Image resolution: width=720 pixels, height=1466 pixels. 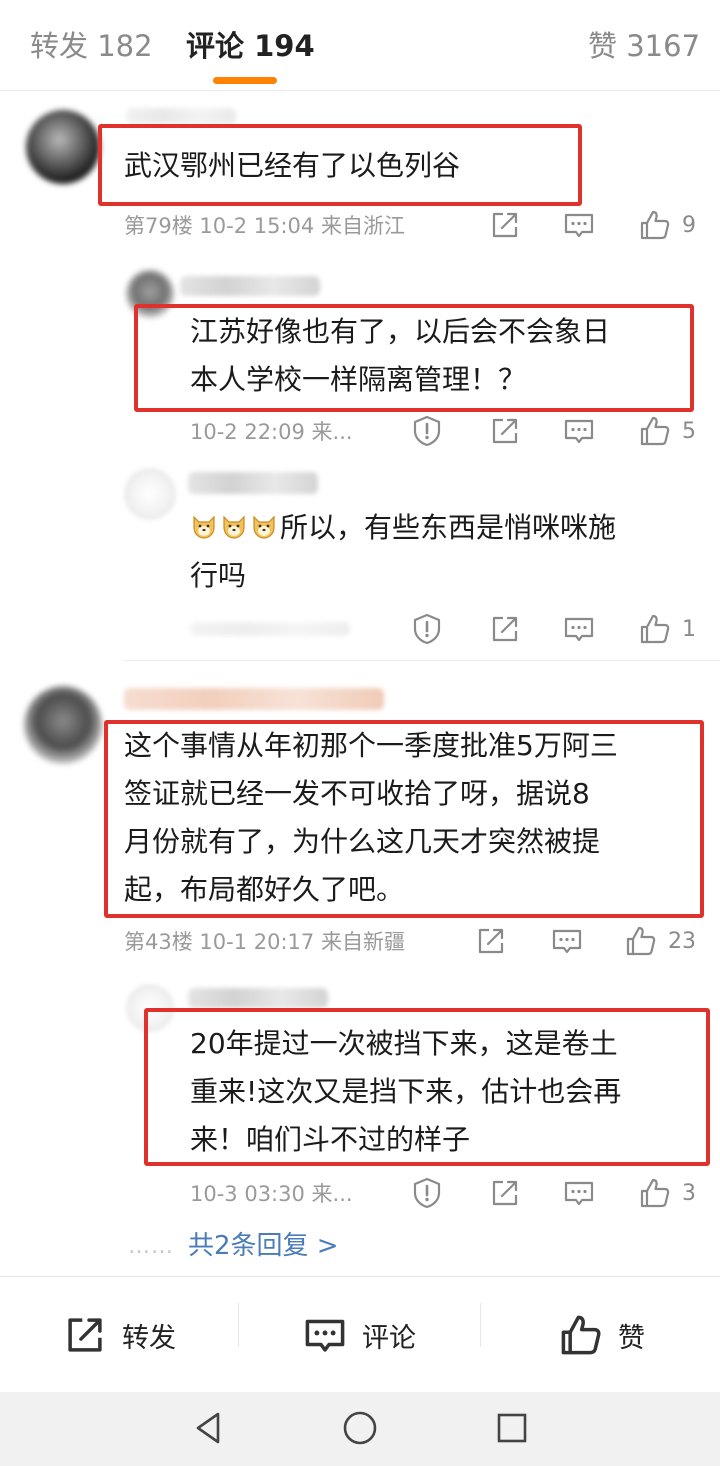 I want to click on reply-text-line: 重来!这次又是挡下来，估计也会再, so click(x=406, y=1091).